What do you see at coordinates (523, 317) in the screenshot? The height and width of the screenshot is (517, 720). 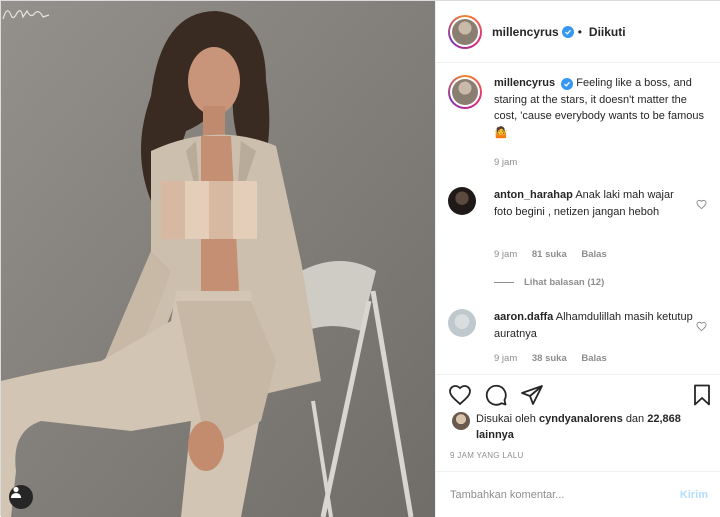 I see `commenter-username: aaron.daffa` at bounding box center [523, 317].